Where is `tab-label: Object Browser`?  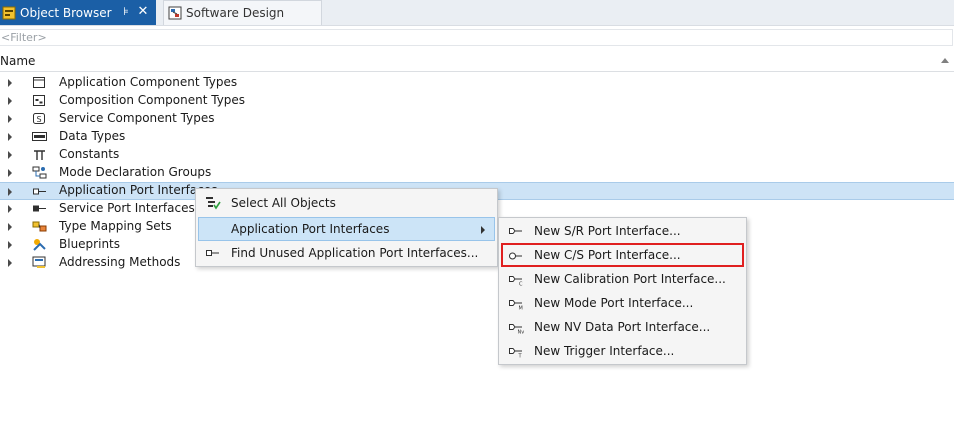
tab-label: Object Browser is located at coordinates (66, 12).